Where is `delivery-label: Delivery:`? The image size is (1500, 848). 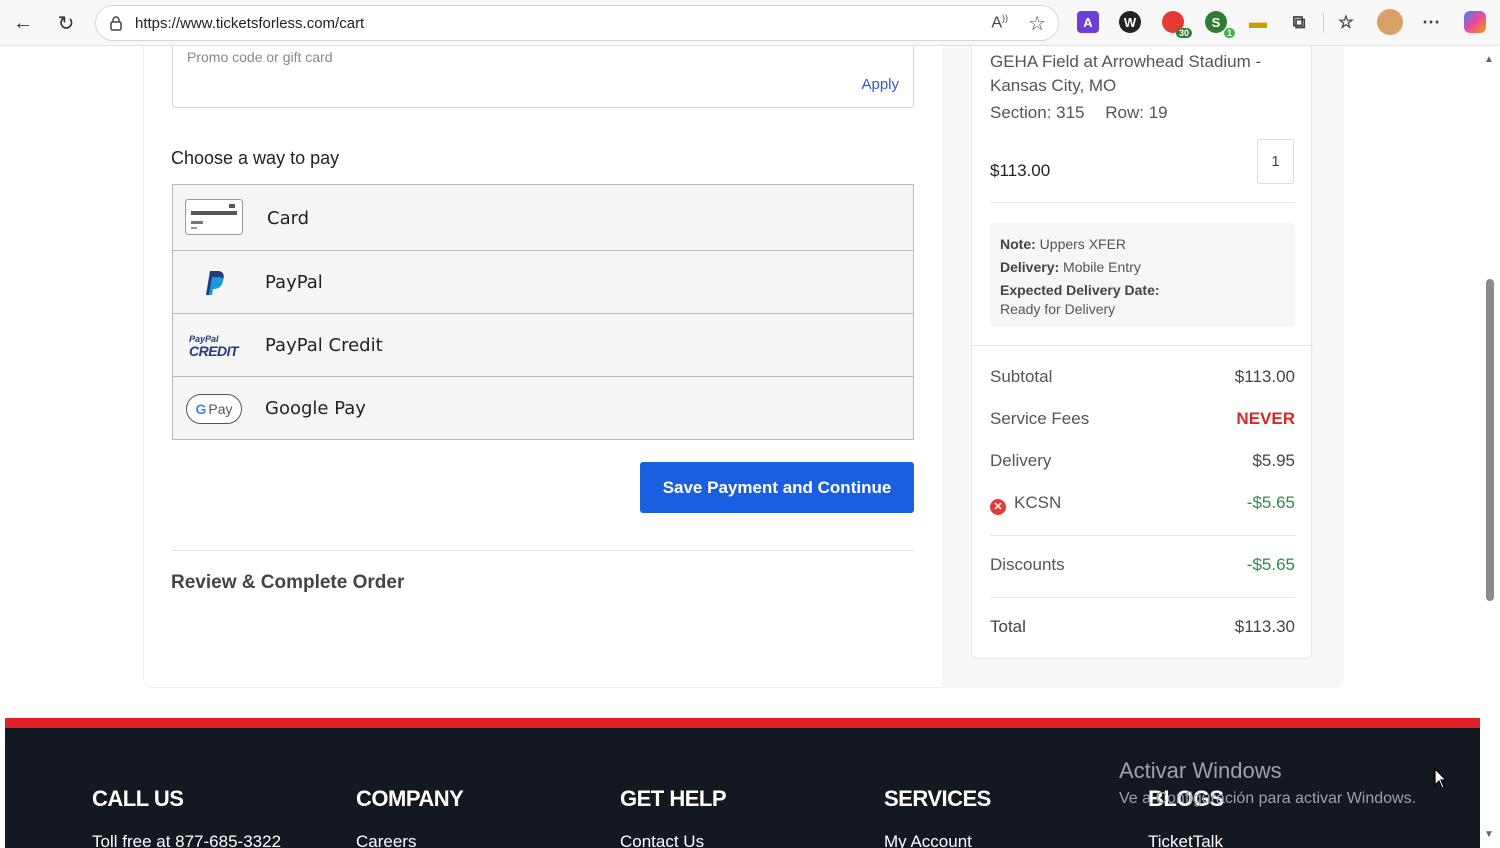
delivery-label: Delivery: is located at coordinates (1030, 267).